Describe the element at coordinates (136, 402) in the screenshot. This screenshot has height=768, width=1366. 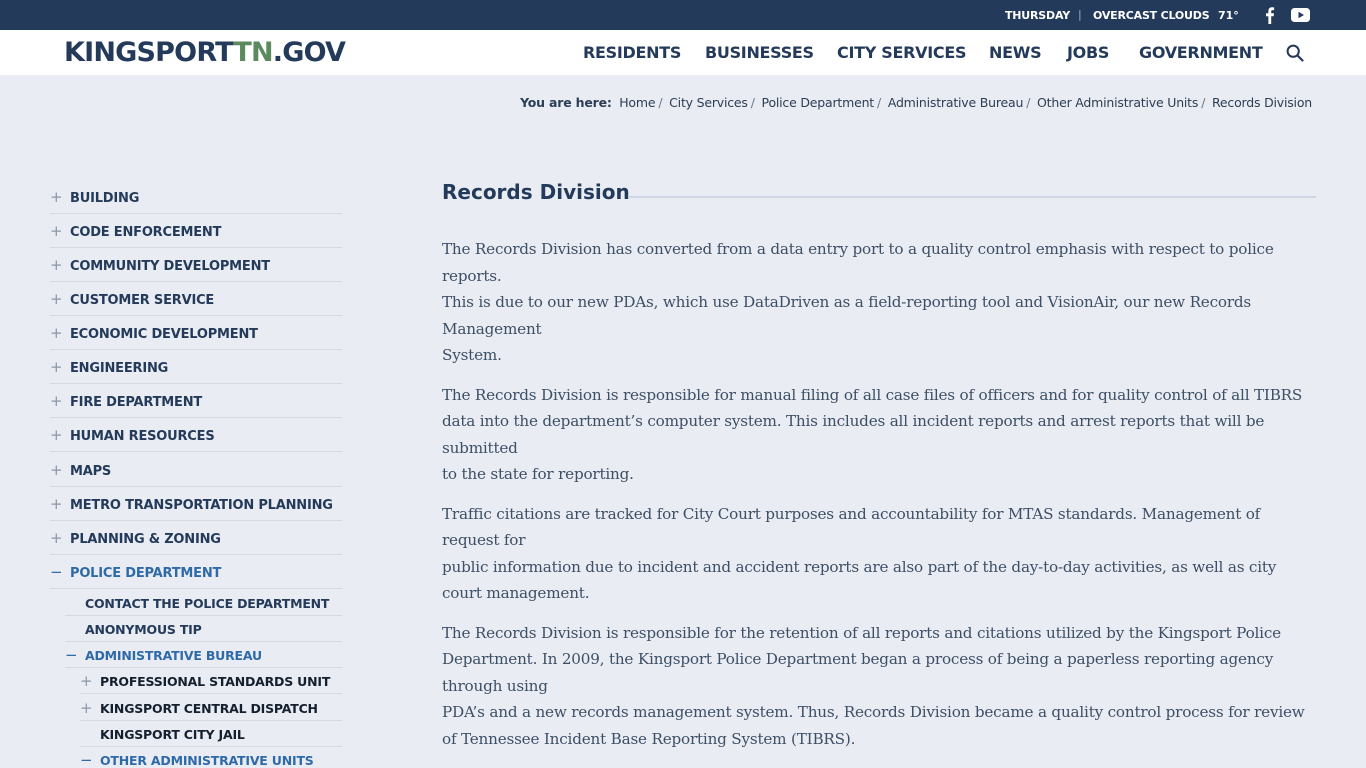
I see `sidebar-item-label: FIRE DEPARTMENT` at that location.